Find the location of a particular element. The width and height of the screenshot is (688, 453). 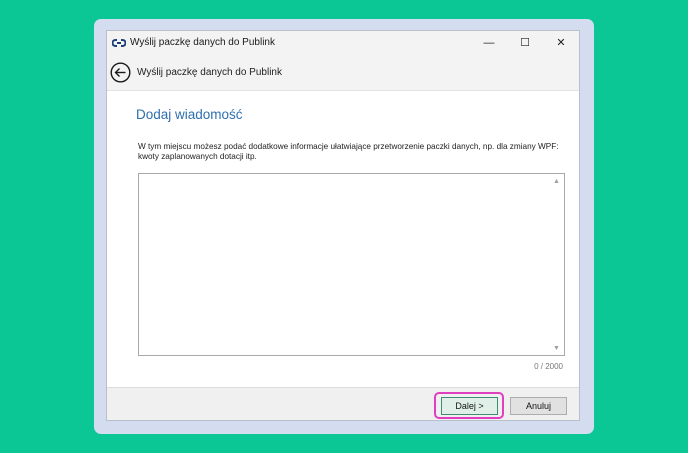

window-controls: — ☐ ✕ is located at coordinates (525, 42).